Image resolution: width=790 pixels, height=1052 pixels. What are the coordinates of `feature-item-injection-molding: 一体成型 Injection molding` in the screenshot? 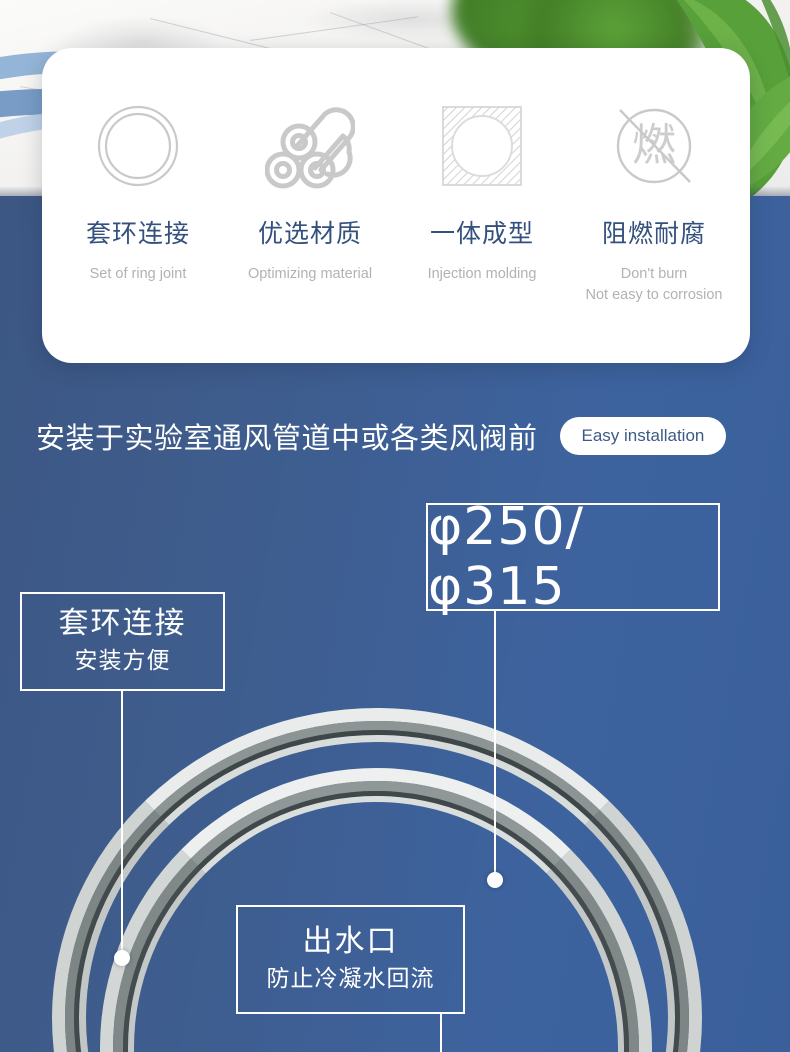 It's located at (482, 192).